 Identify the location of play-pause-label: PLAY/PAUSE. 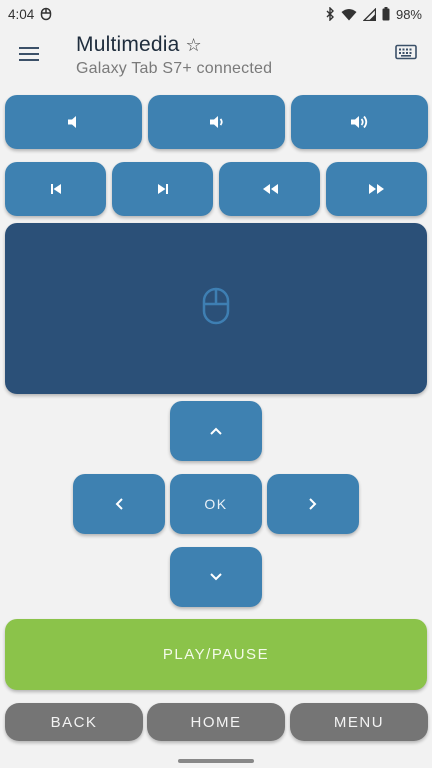
(216, 654).